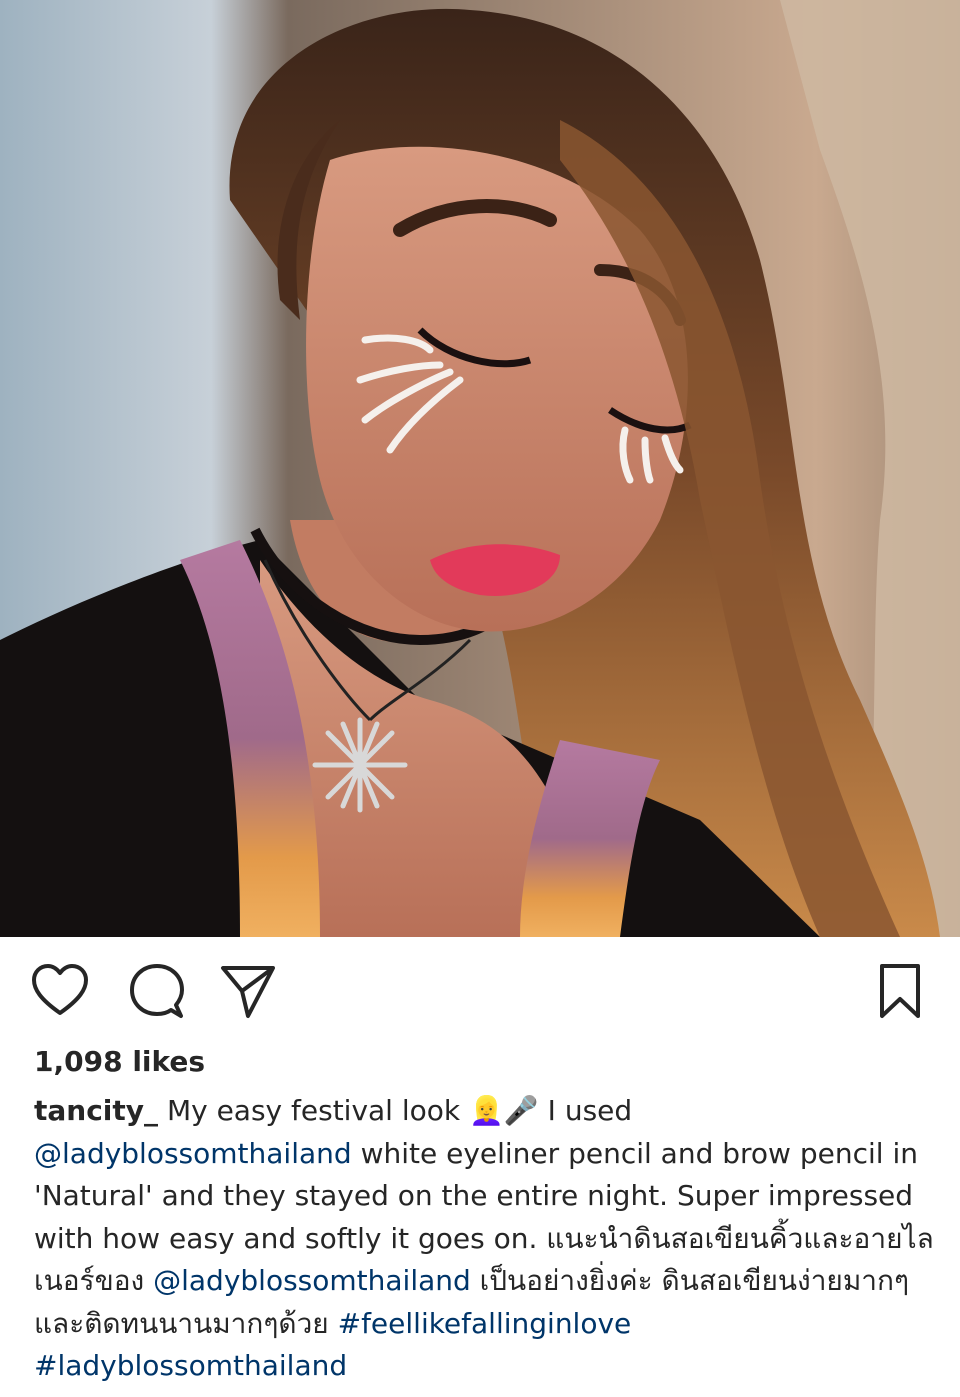 The width and height of the screenshot is (960, 1397). Describe the element at coordinates (193, 1153) in the screenshot. I see `caption-mention-1: @ladyblossomthailand` at that location.